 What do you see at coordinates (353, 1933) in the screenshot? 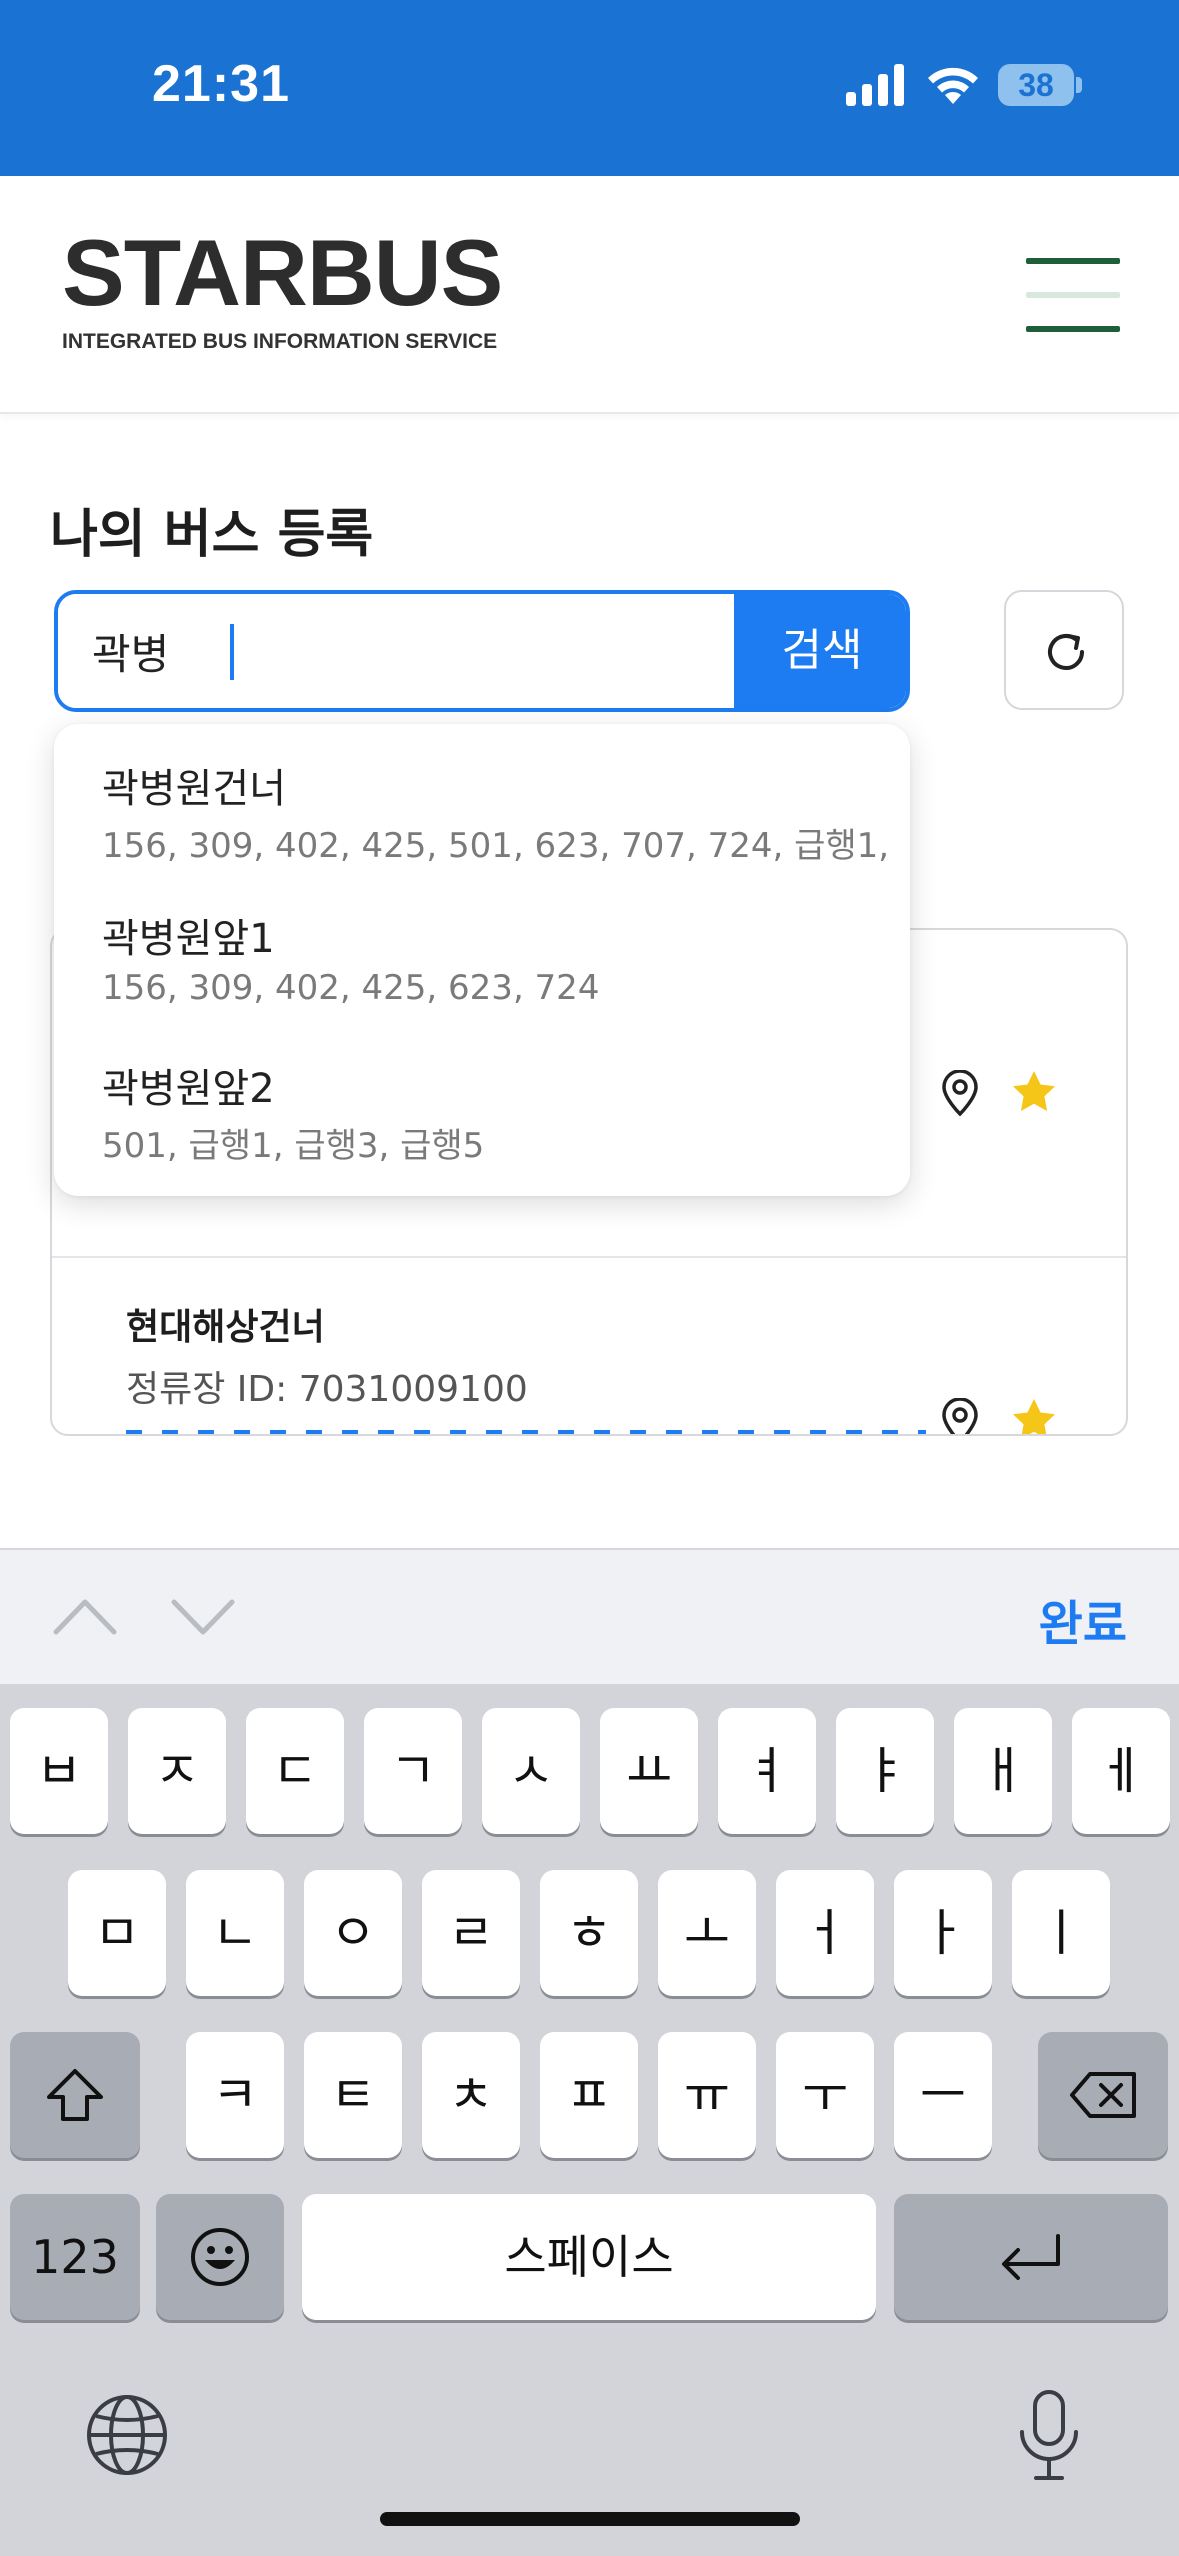
I see `key-ㅇ: ㅇ` at bounding box center [353, 1933].